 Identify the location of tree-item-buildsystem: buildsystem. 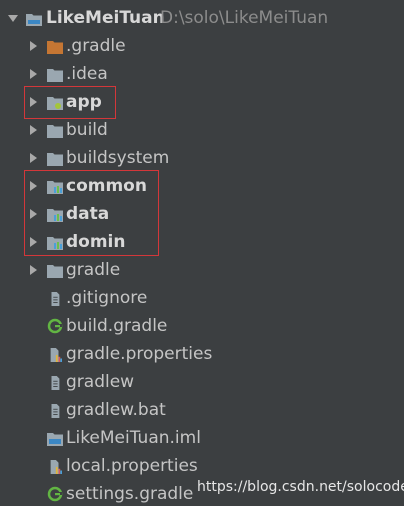
(202, 158).